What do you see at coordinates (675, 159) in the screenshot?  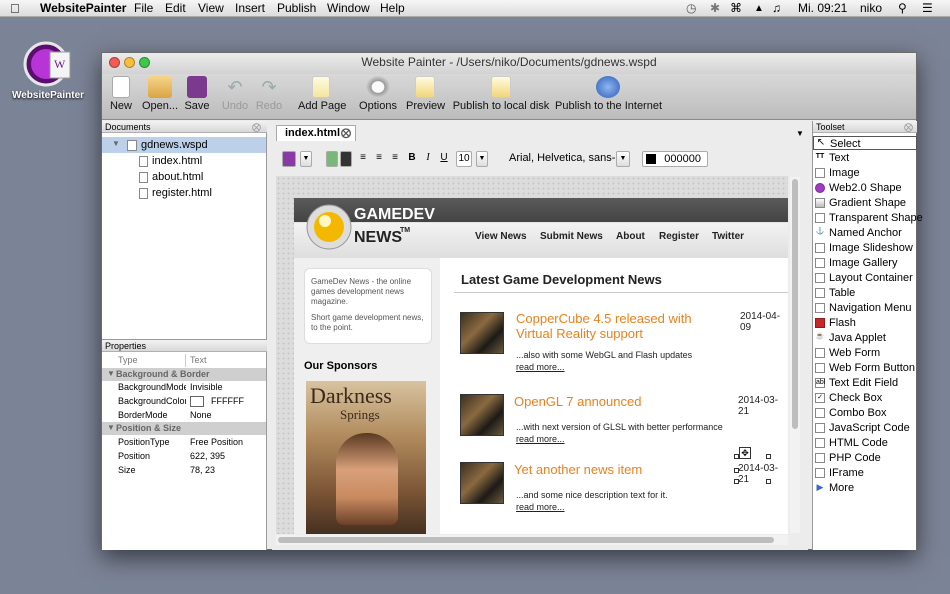 I see `text-color-field: 000000` at bounding box center [675, 159].